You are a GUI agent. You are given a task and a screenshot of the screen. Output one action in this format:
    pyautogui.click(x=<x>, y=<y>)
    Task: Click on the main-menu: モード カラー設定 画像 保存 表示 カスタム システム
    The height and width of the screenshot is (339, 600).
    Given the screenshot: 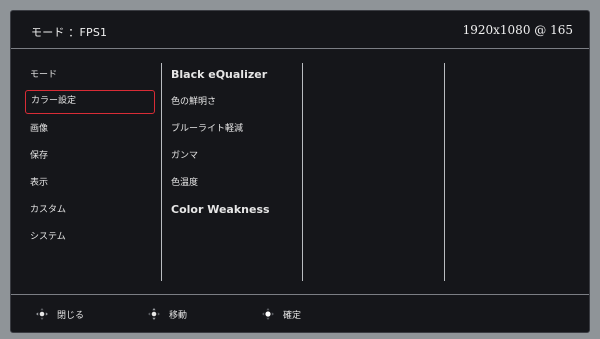 What is the action you would take?
    pyautogui.click(x=90, y=157)
    